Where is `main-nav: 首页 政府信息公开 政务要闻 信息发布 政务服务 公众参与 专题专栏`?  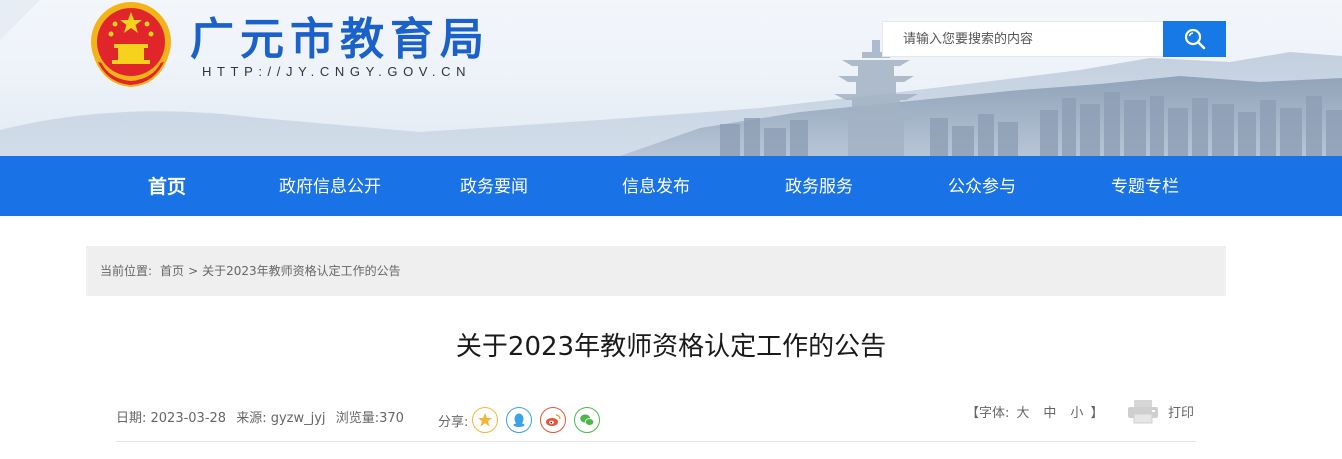
main-nav: 首页 政府信息公开 政务要闻 信息发布 政务服务 公众参与 专题专栏 is located at coordinates (671, 186).